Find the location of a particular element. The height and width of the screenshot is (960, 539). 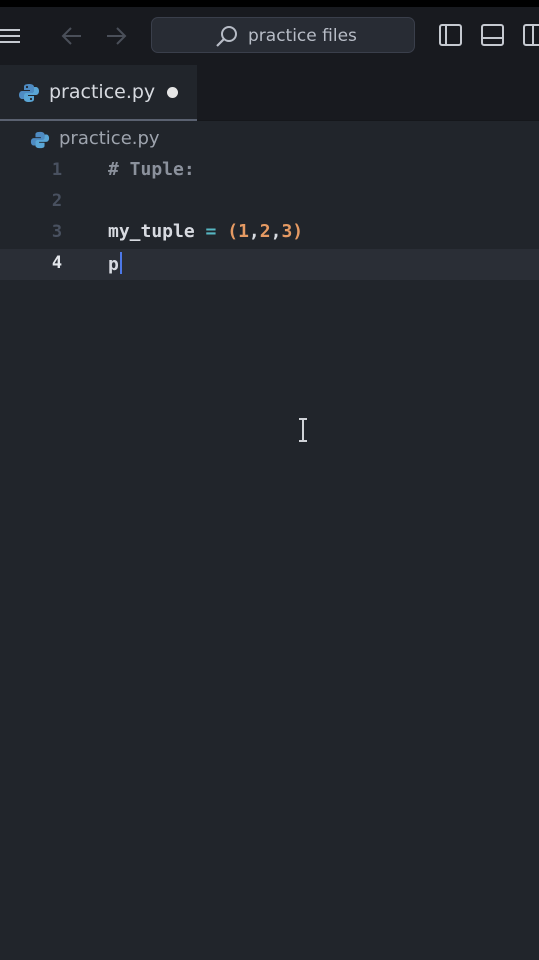

ibeam-cursor-icon is located at coordinates (303, 430).